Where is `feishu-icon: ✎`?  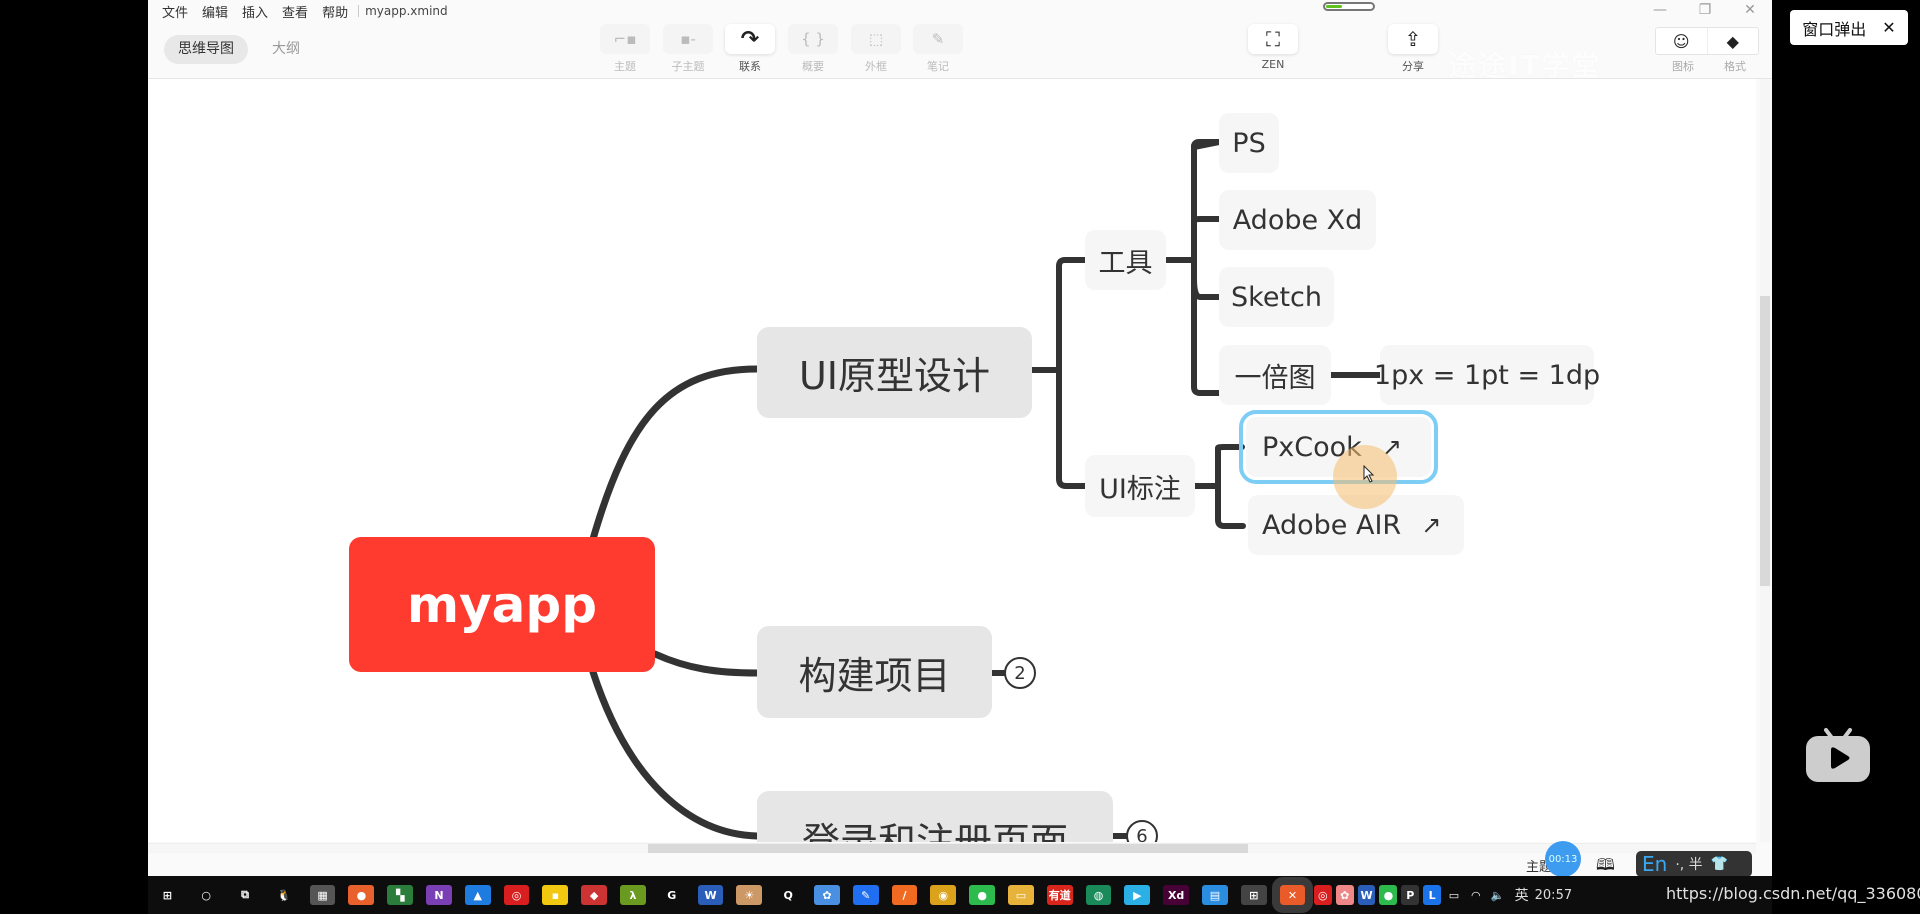
feishu-icon: ✎ is located at coordinates (865, 895).